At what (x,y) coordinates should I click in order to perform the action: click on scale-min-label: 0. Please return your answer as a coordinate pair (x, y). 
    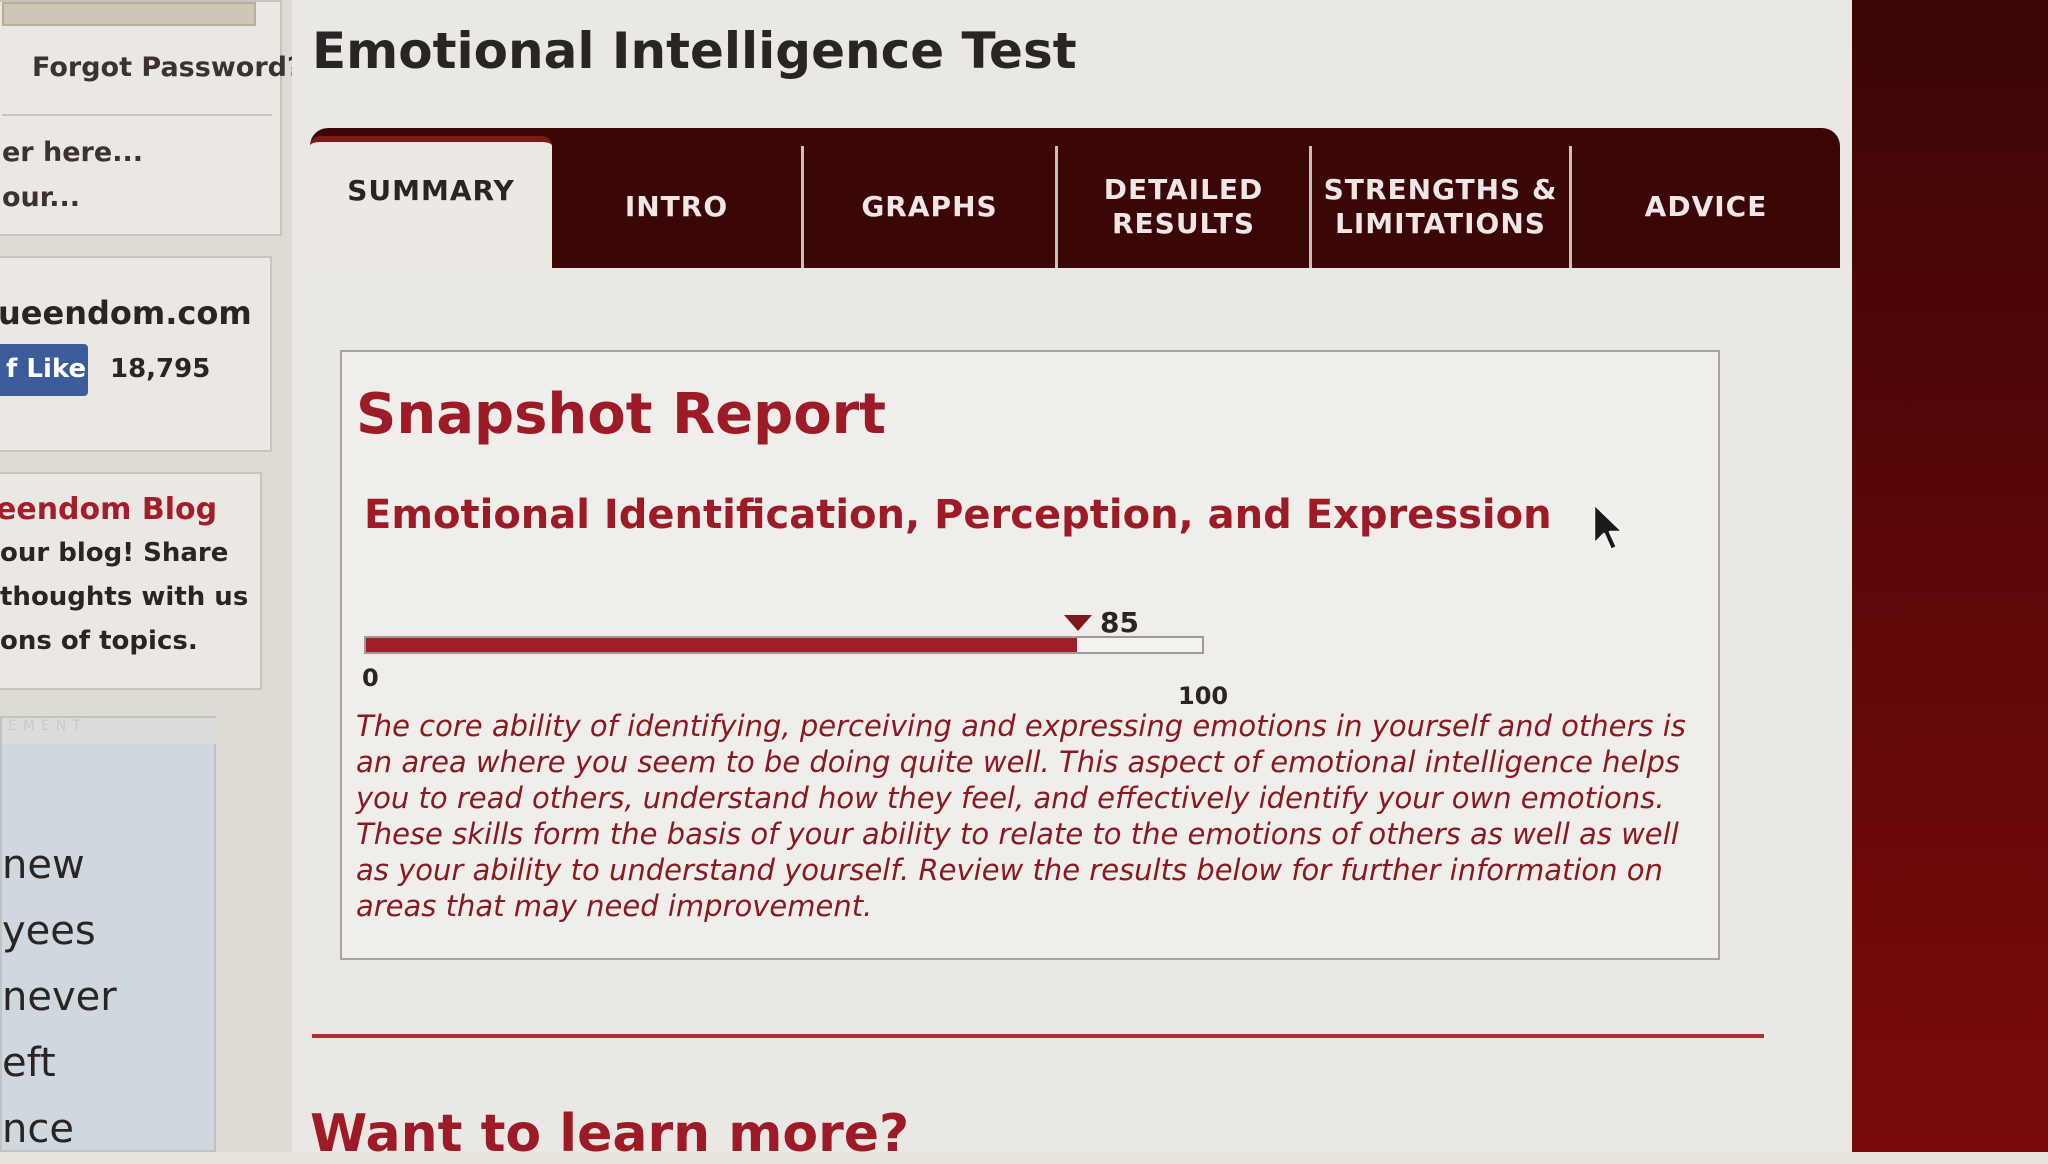
    Looking at the image, I should click on (370, 678).